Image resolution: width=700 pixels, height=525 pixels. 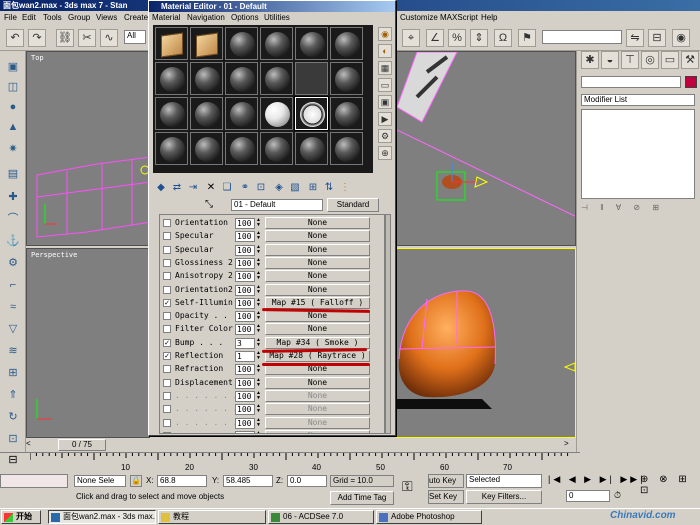 What do you see at coordinates (34, 481) in the screenshot?
I see `maxscript-listener` at bounding box center [34, 481].